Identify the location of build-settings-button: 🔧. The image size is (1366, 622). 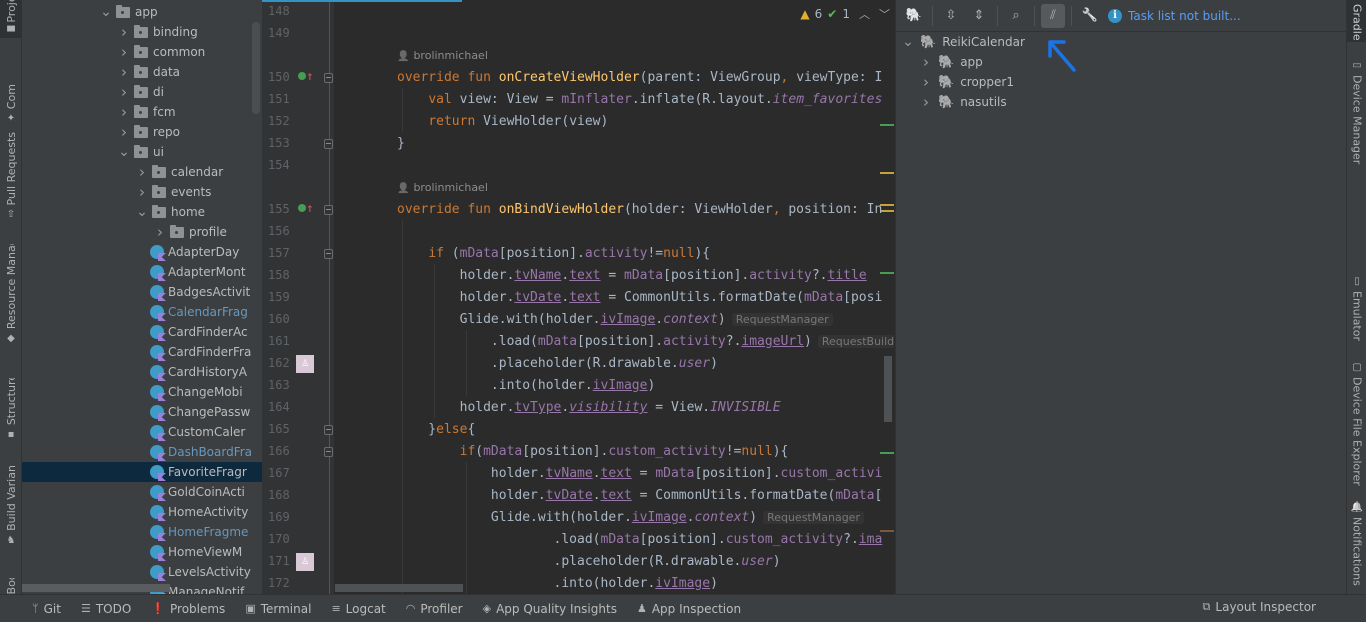
(1090, 16).